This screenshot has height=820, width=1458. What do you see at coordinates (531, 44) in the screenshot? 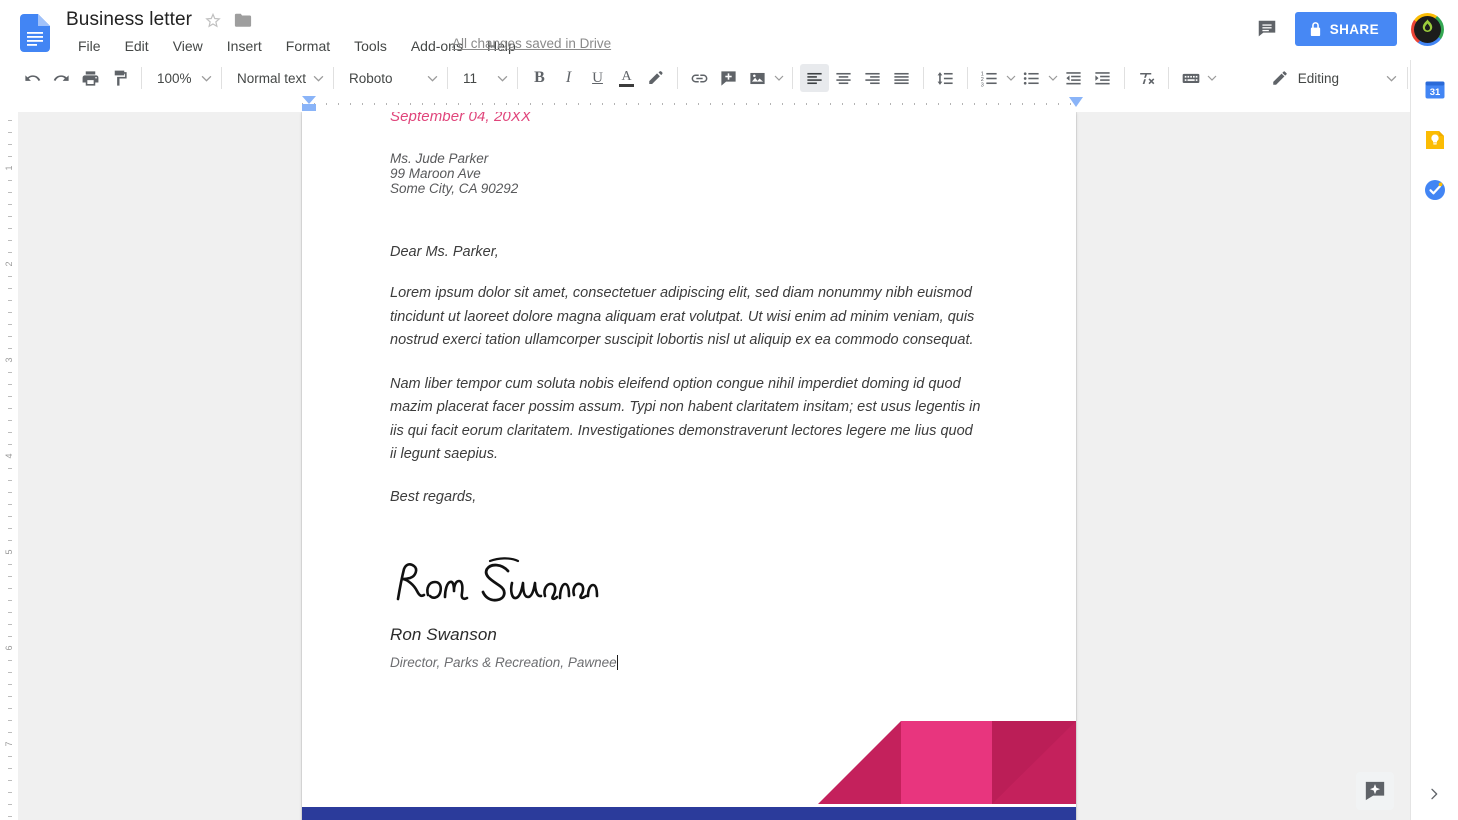
I see `save-status: All changes saved in Drive` at bounding box center [531, 44].